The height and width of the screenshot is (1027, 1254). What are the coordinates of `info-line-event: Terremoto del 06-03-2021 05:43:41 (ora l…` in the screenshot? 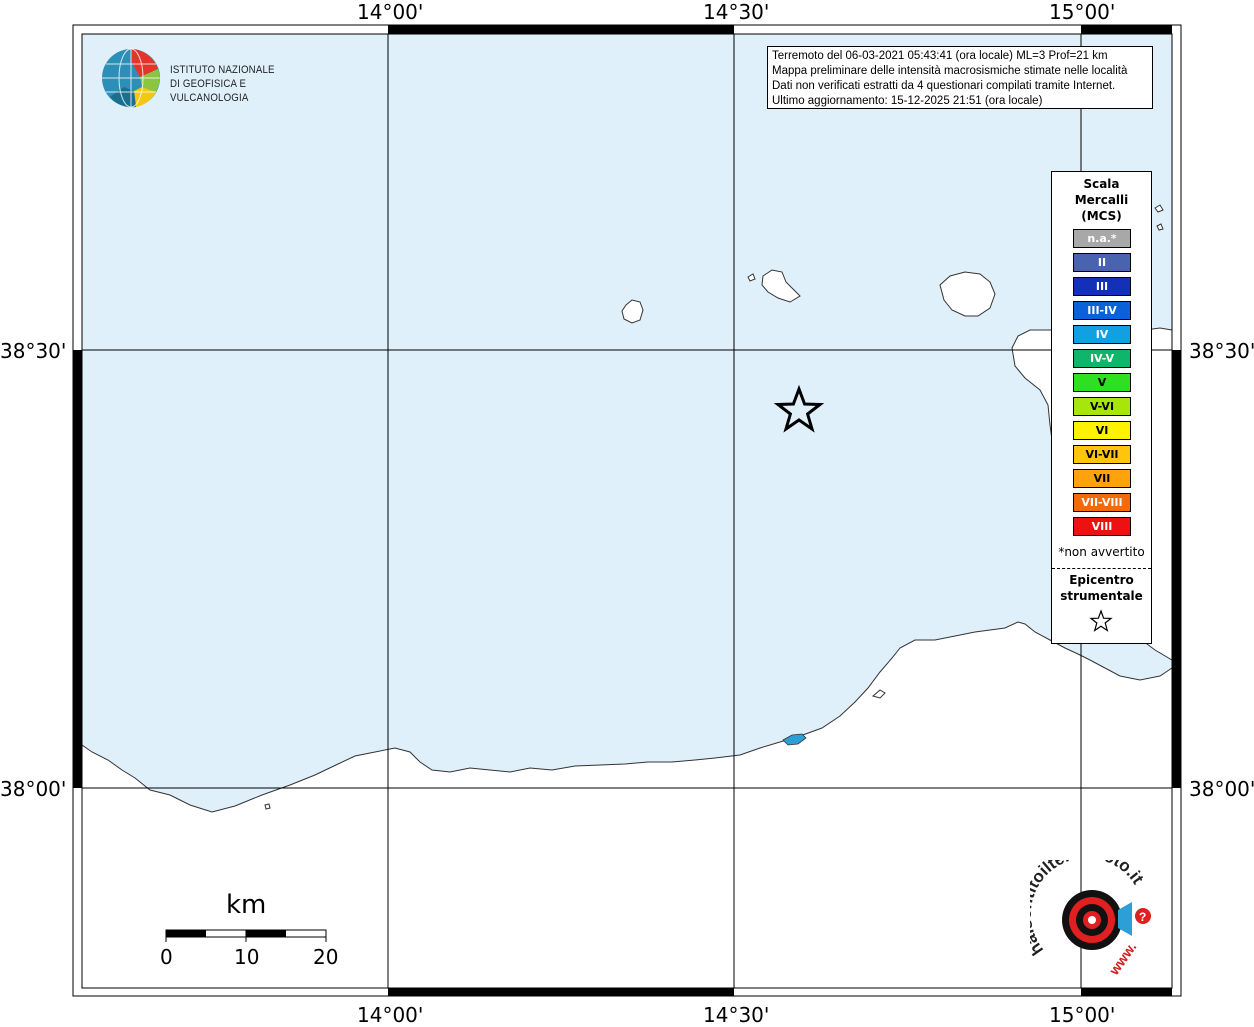 It's located at (940, 56).